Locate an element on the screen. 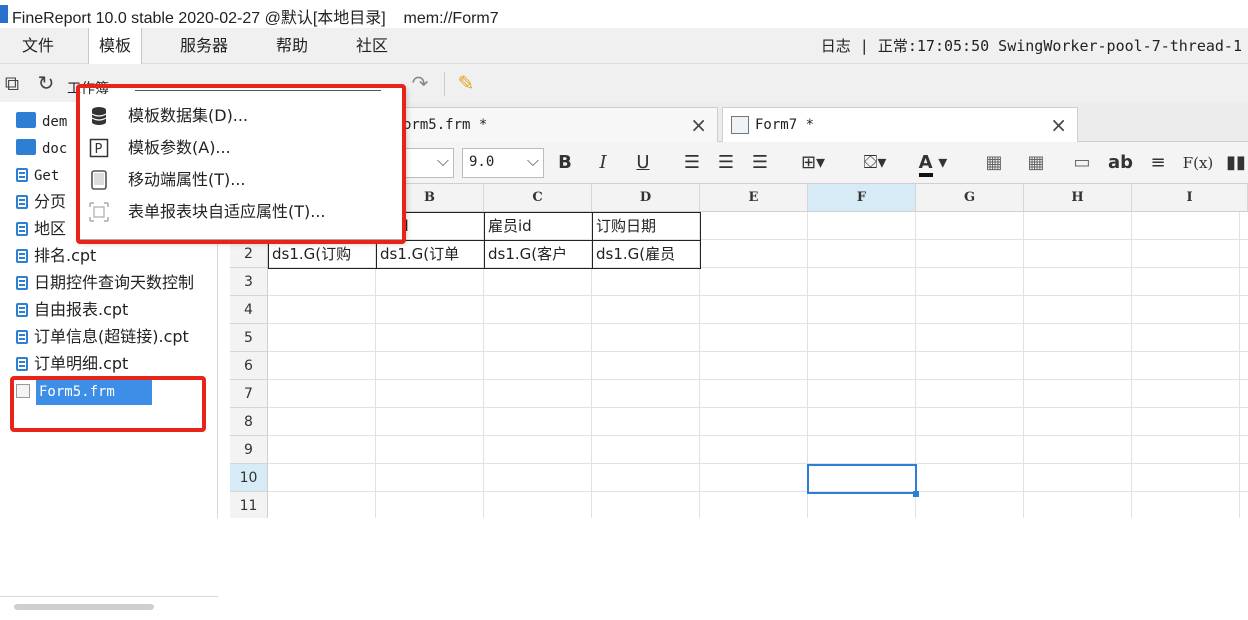  chart-icon: ▮▮ is located at coordinates (1236, 163).